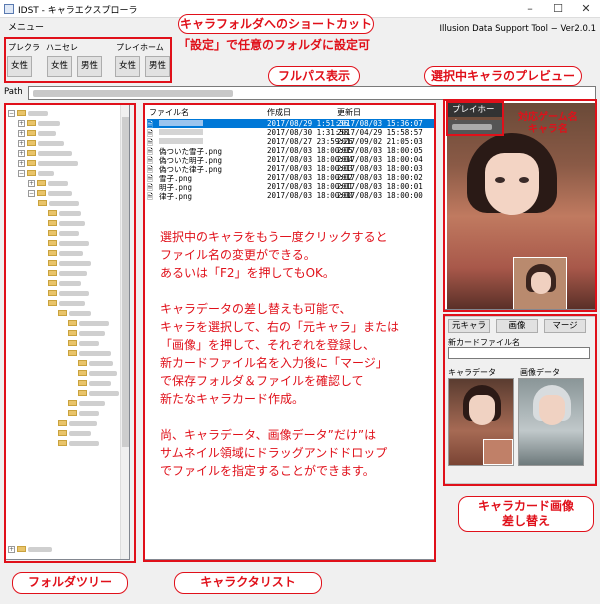 Image resolution: width=600 pixels, height=604 pixels. I want to click on thumb-face, so click(541, 283).